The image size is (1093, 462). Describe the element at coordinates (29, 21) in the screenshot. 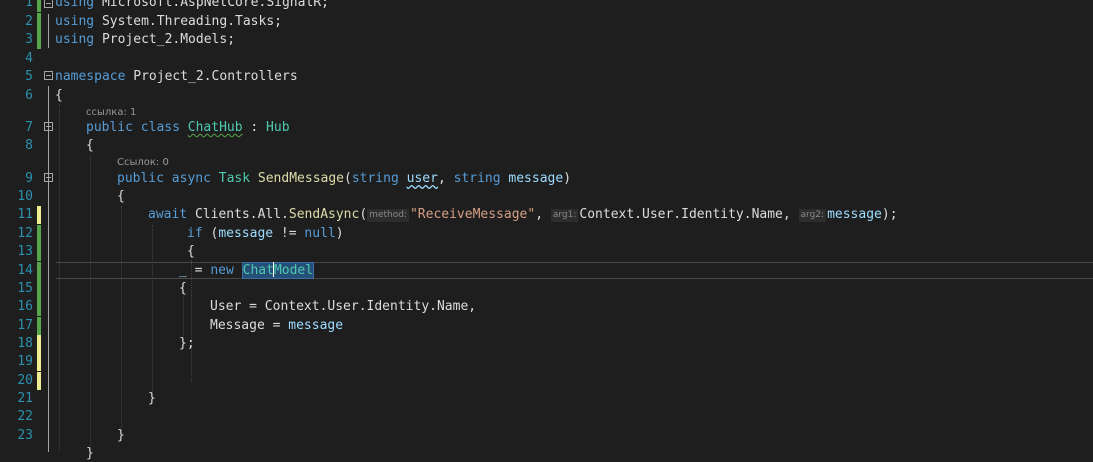

I see `line-number: 2` at that location.